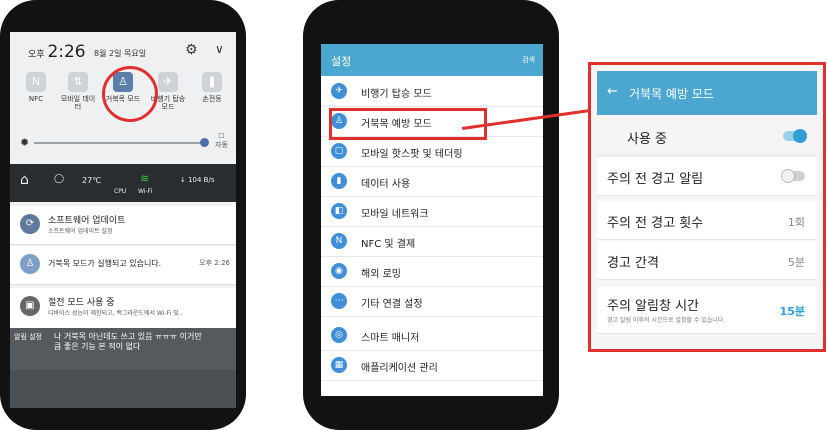 The image size is (828, 430). Describe the element at coordinates (666, 320) in the screenshot. I see `alert-duration-description: 경고 알림 이후의 시간으로 설정할 수 있습니다.` at that location.